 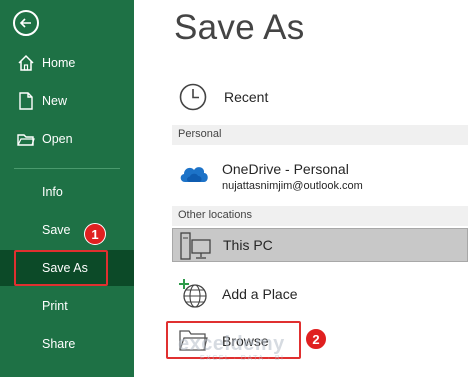 What do you see at coordinates (193, 97) in the screenshot?
I see `clock-icon` at bounding box center [193, 97].